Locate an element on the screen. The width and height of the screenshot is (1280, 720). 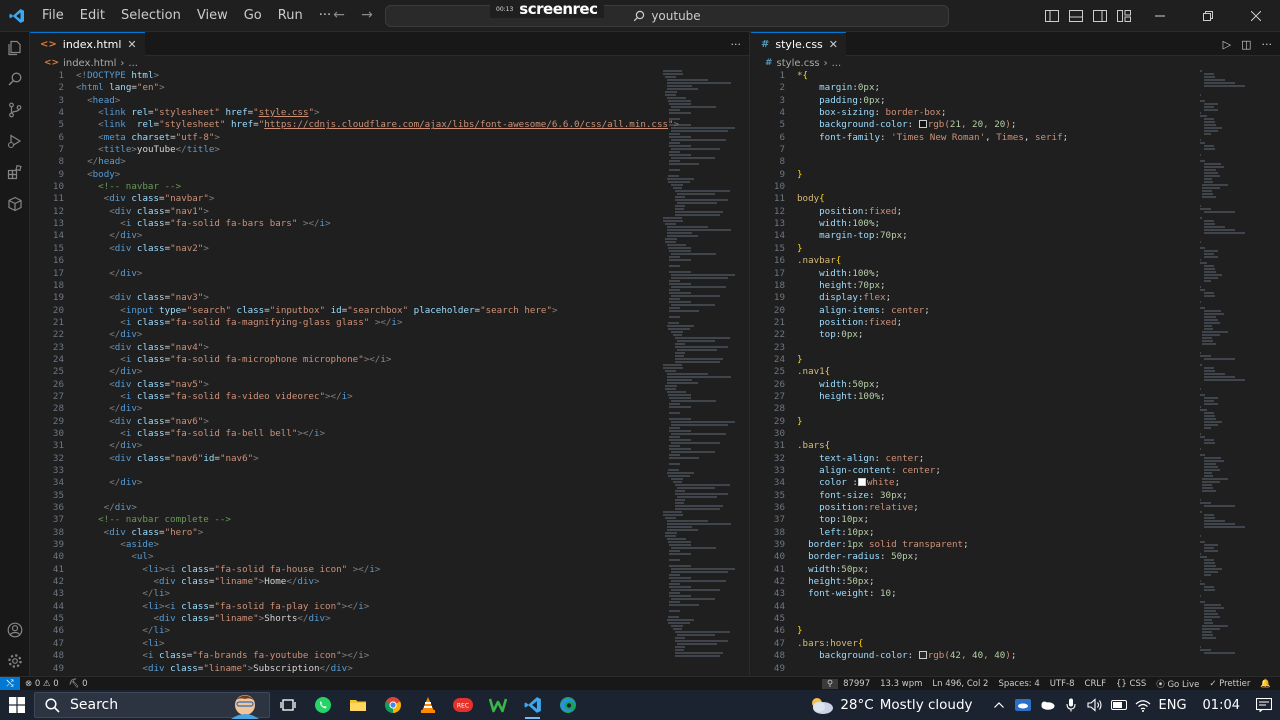
code-line: 40 <ul> is located at coordinates (389, 557).